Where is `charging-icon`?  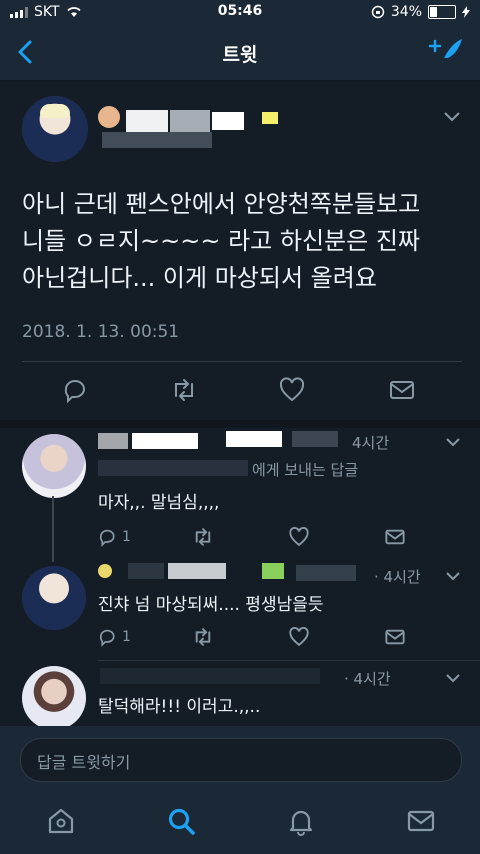
charging-icon is located at coordinates (466, 12).